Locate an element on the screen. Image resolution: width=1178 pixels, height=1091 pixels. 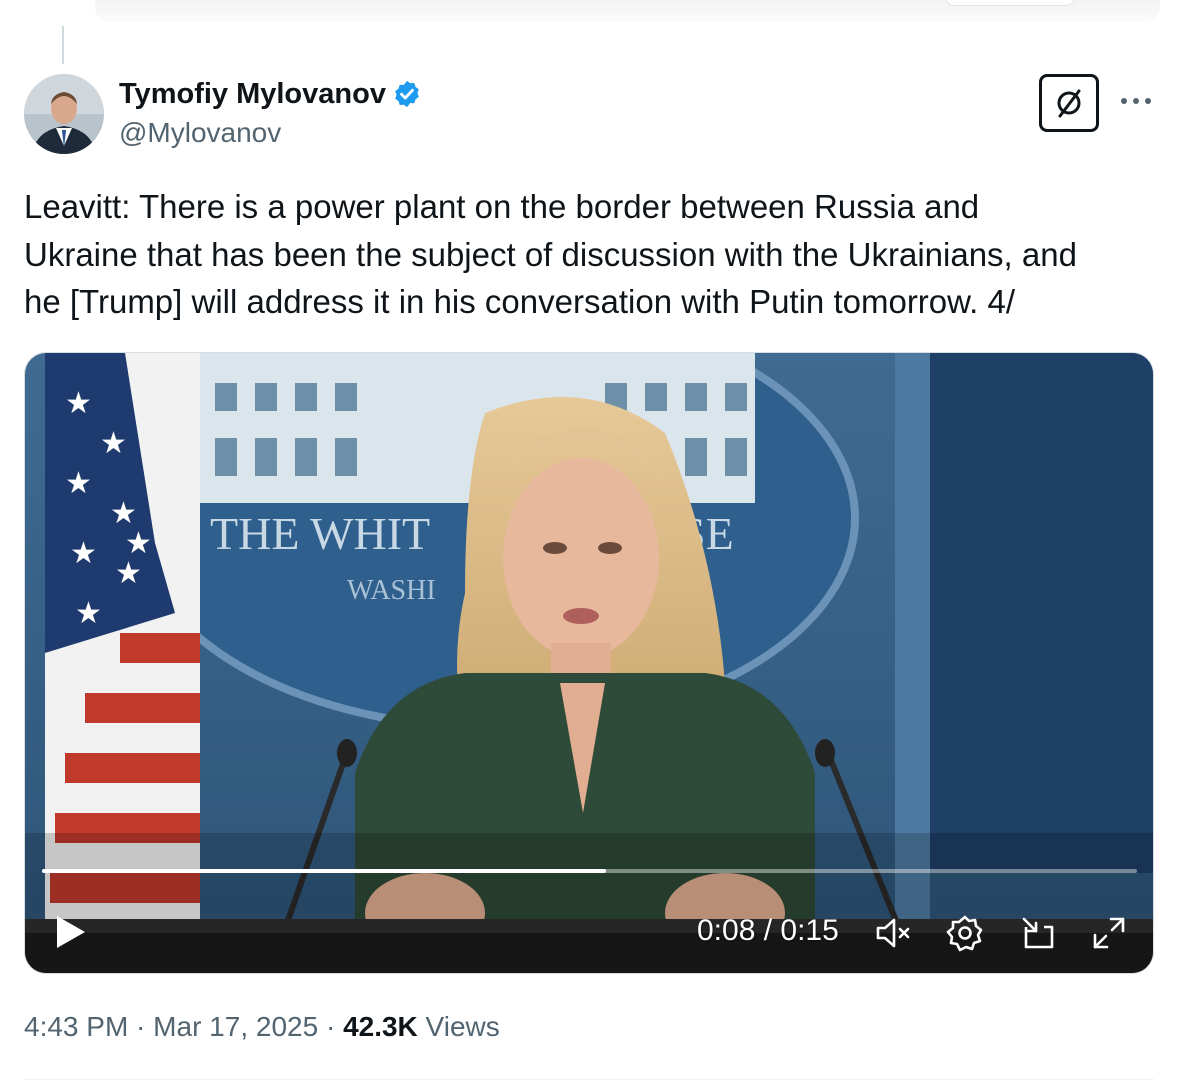
picture-in-picture-button is located at coordinates (1038, 933).